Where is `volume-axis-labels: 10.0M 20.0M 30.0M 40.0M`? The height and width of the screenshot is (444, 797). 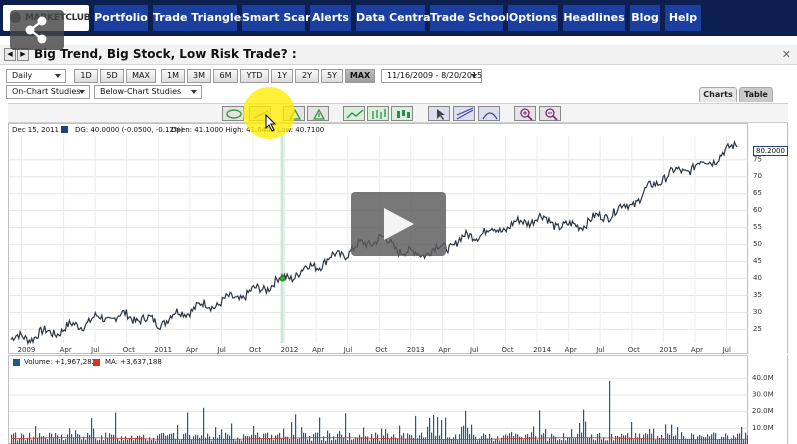
volume-axis-labels: 10.0M 20.0M 30.0M 40.0M is located at coordinates (763, 403).